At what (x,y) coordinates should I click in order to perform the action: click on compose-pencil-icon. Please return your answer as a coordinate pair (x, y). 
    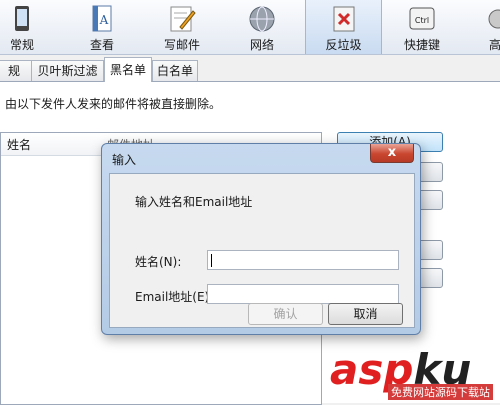
    Looking at the image, I should click on (183, 19).